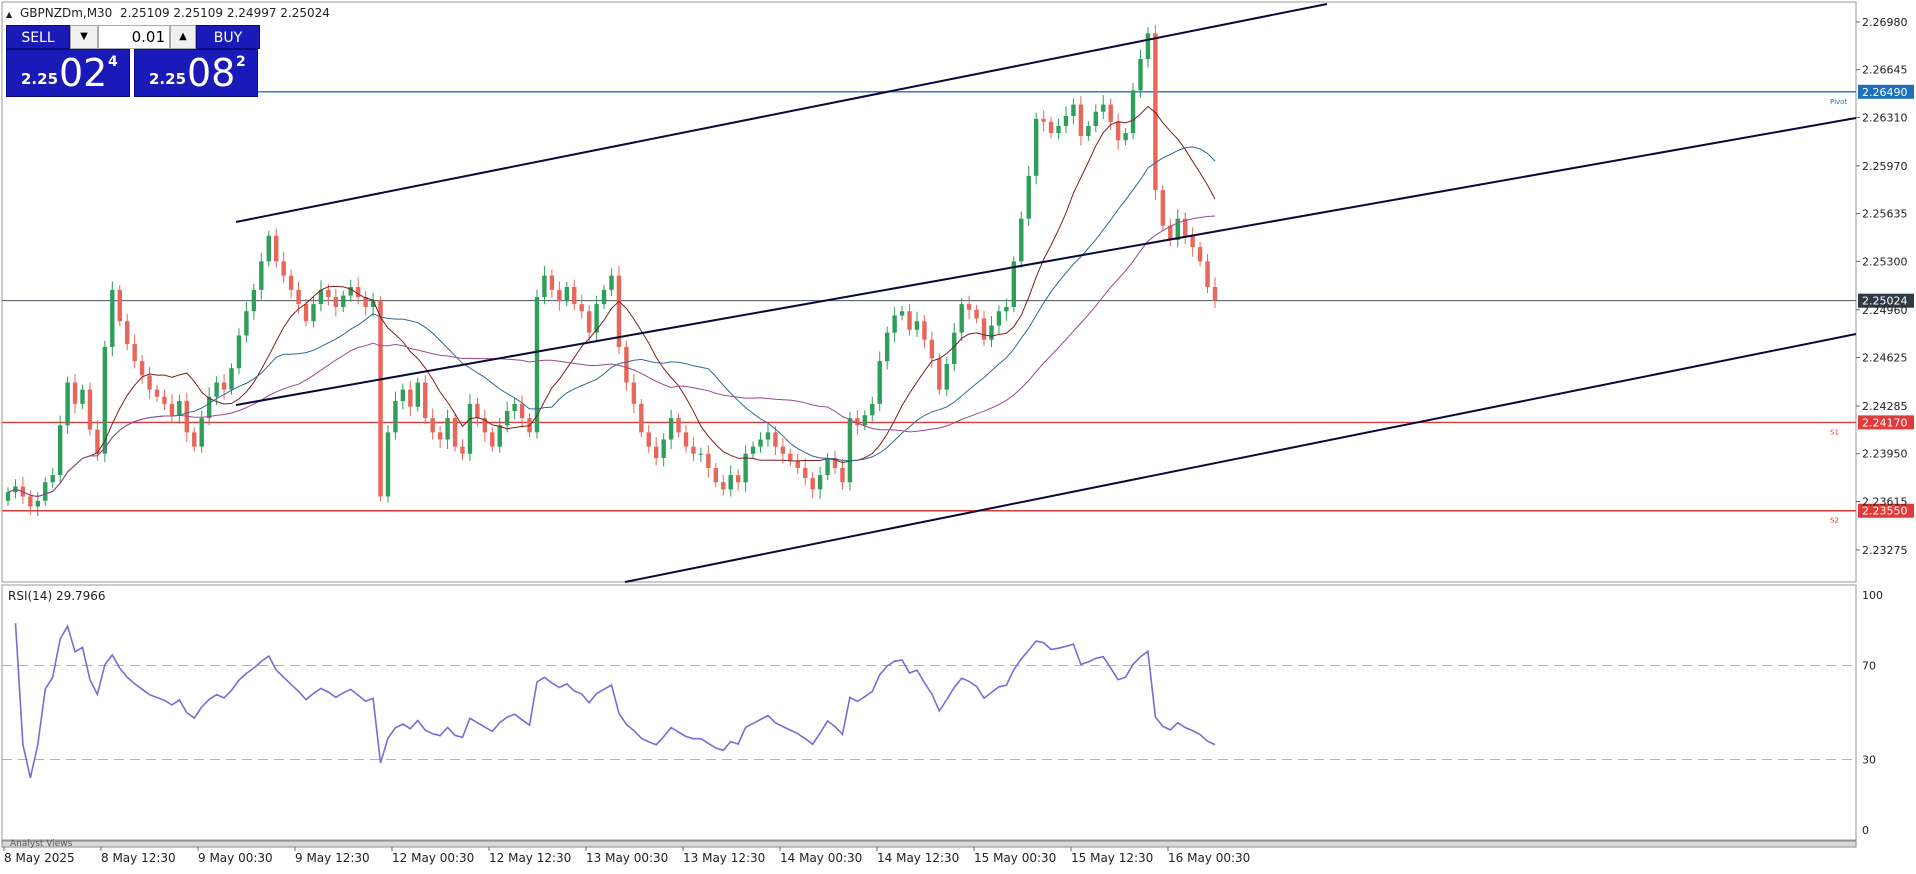 The width and height of the screenshot is (1916, 874). What do you see at coordinates (929, 844) in the screenshot?
I see `bottom-separator` at bounding box center [929, 844].